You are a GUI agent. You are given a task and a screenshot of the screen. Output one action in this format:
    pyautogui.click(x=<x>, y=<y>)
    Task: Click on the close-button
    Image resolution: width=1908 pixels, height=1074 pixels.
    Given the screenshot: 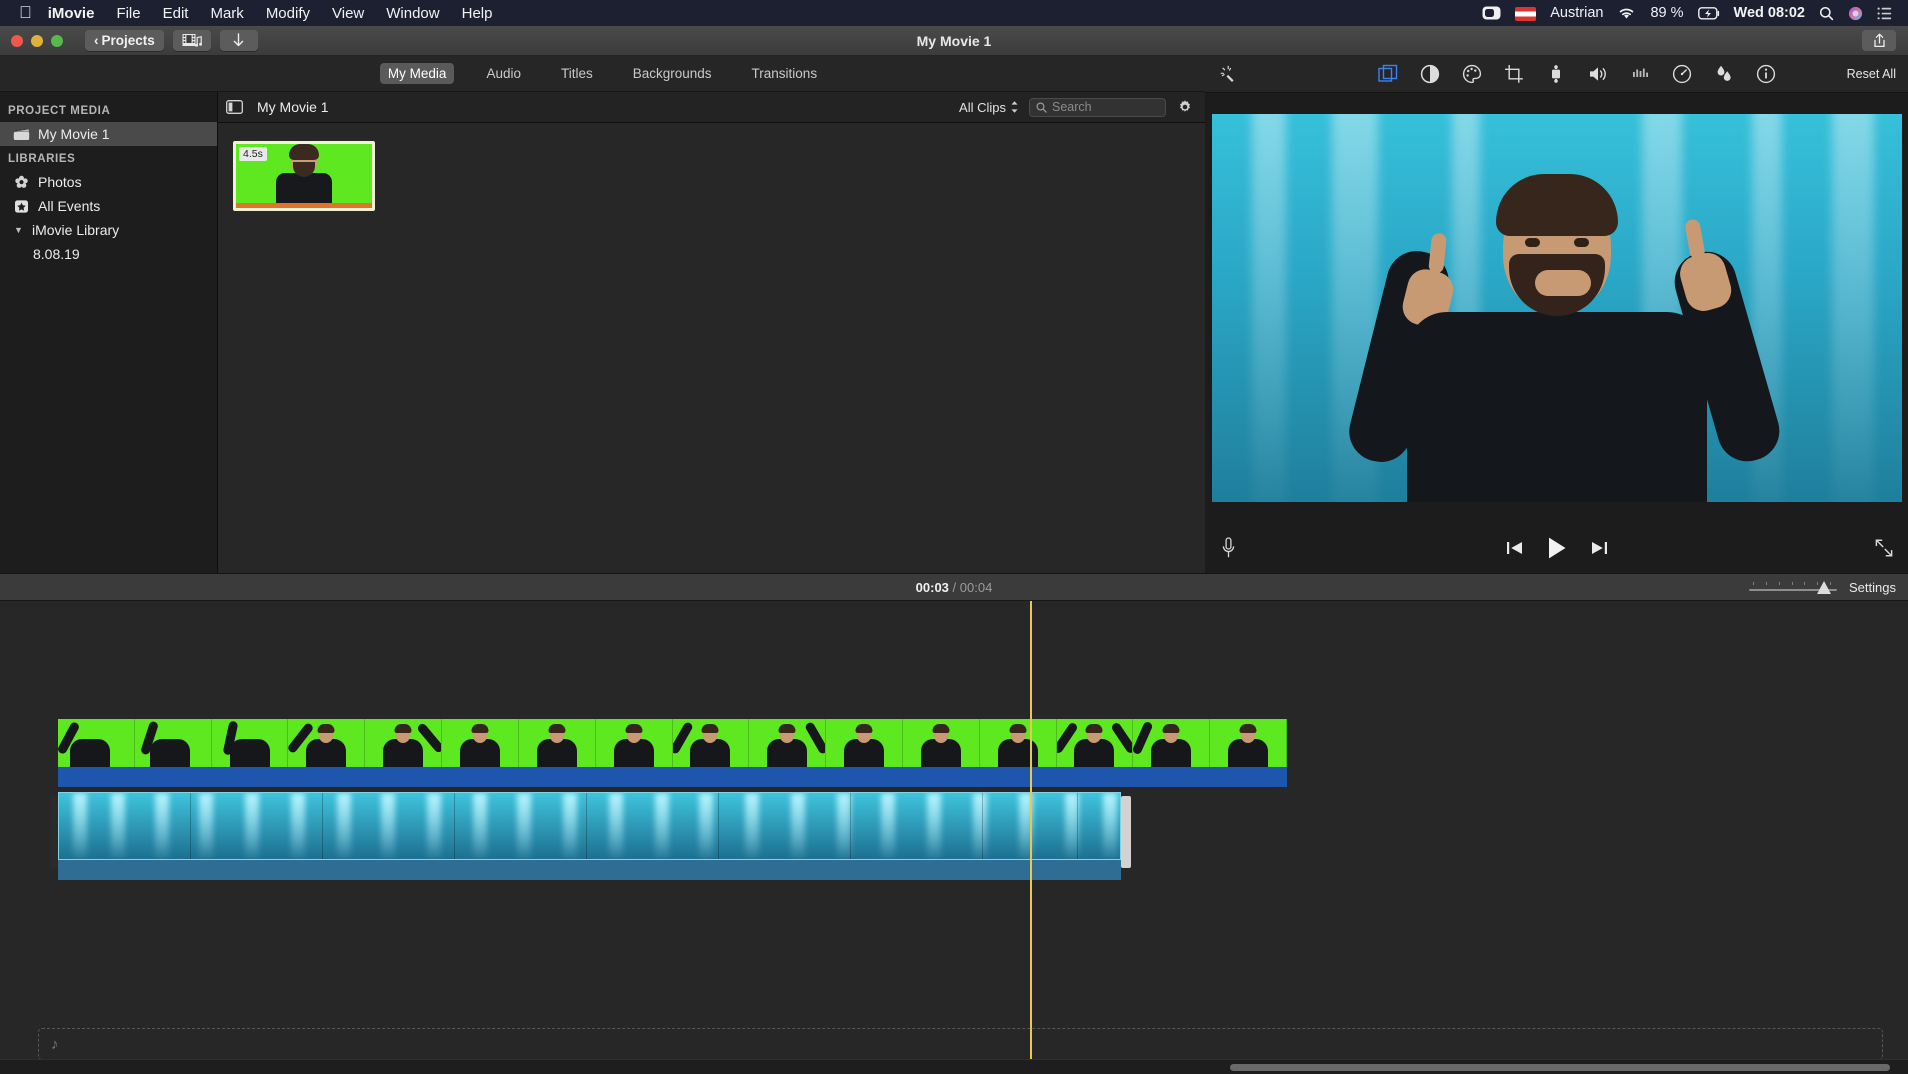 What is the action you would take?
    pyautogui.click(x=17, y=40)
    